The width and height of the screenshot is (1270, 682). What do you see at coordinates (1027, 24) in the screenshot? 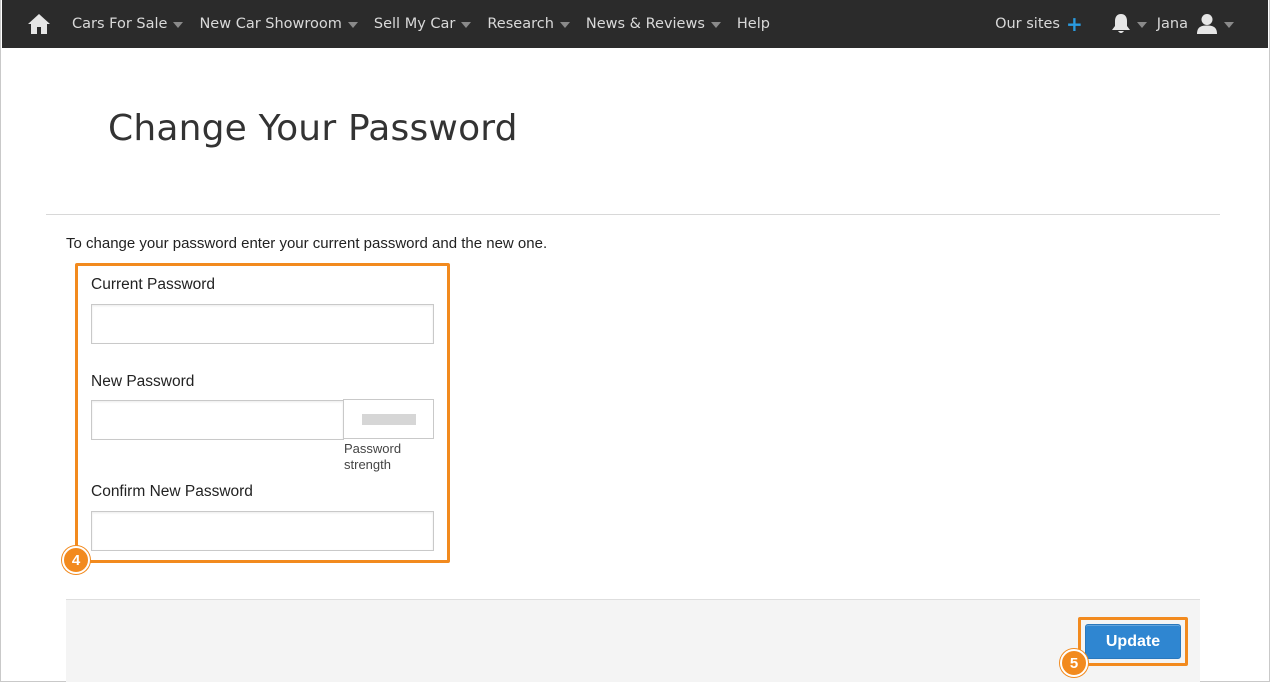
I see `our-sites-label: Our sites` at bounding box center [1027, 24].